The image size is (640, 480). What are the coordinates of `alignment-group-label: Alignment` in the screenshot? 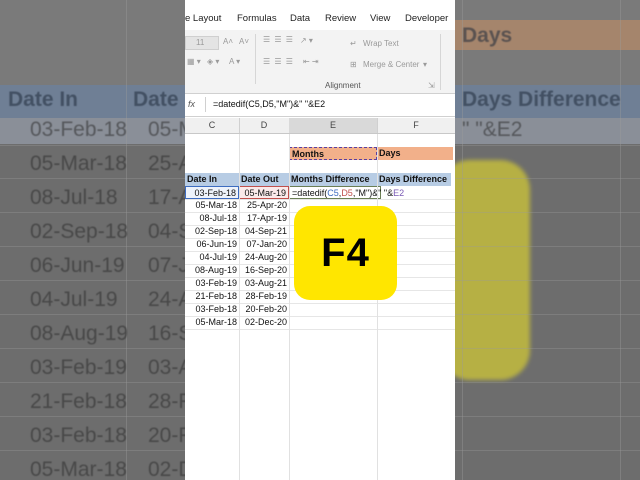 It's located at (343, 85).